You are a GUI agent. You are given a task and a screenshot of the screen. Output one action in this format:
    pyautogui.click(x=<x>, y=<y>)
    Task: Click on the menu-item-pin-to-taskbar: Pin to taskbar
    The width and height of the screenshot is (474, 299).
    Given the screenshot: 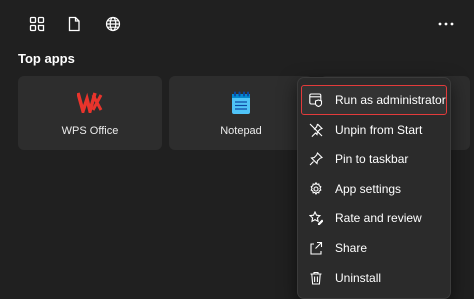 What is the action you would take?
    pyautogui.click(x=374, y=159)
    